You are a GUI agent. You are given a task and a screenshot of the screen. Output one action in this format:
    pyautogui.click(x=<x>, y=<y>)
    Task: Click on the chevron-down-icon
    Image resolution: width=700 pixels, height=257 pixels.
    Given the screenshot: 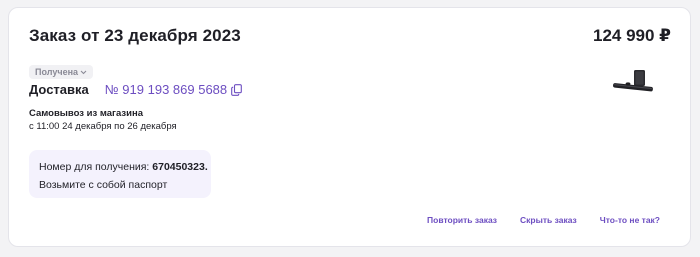 What is the action you would take?
    pyautogui.click(x=83, y=72)
    